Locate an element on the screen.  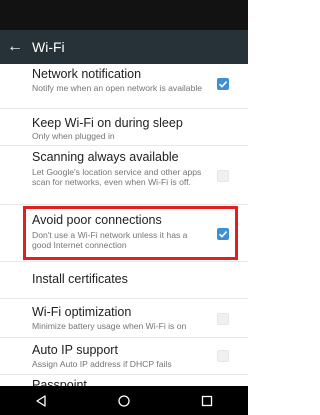
checkbox-scanning-always-available is located at coordinates (223, 176).